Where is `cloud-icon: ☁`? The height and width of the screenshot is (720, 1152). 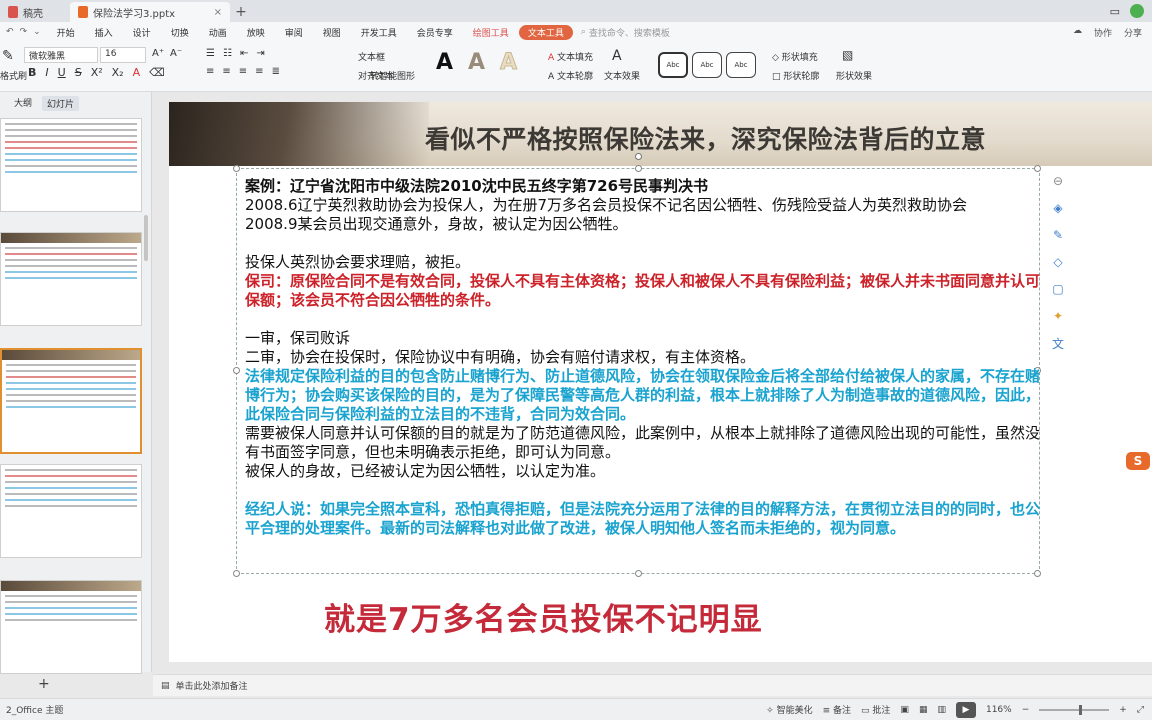 cloud-icon: ☁ is located at coordinates (1077, 32).